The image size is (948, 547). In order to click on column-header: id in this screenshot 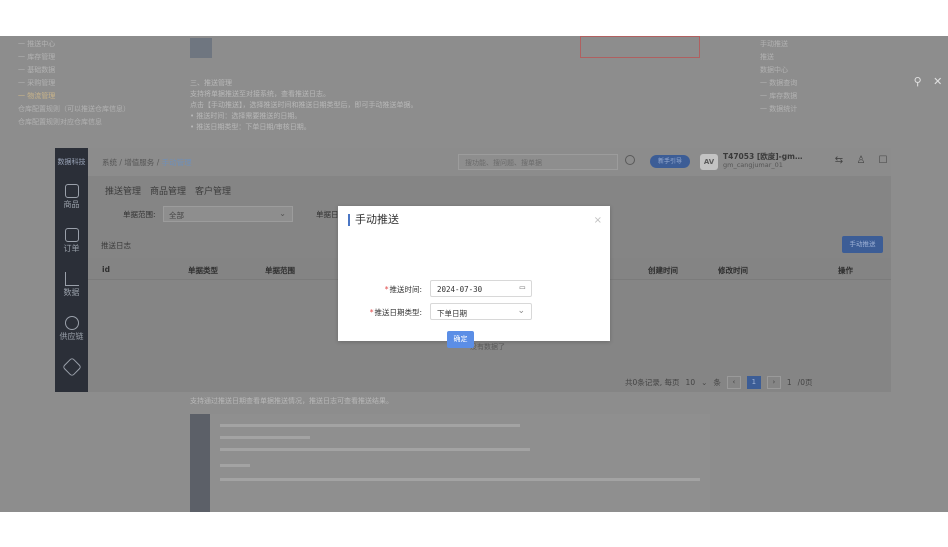, I will do `click(106, 269)`.